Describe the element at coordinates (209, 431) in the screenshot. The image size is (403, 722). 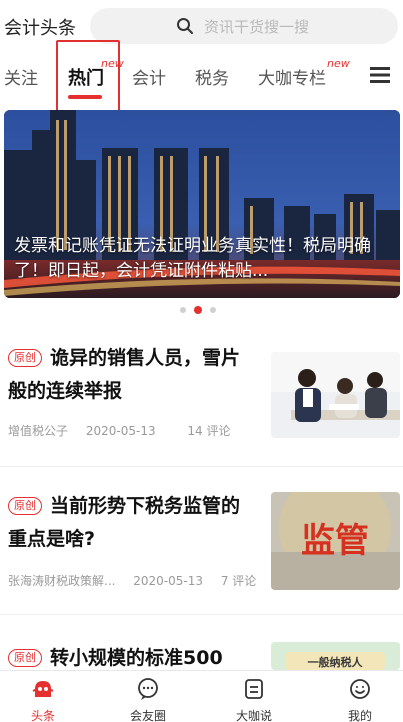
I see `article-comments: 14 评论` at that location.